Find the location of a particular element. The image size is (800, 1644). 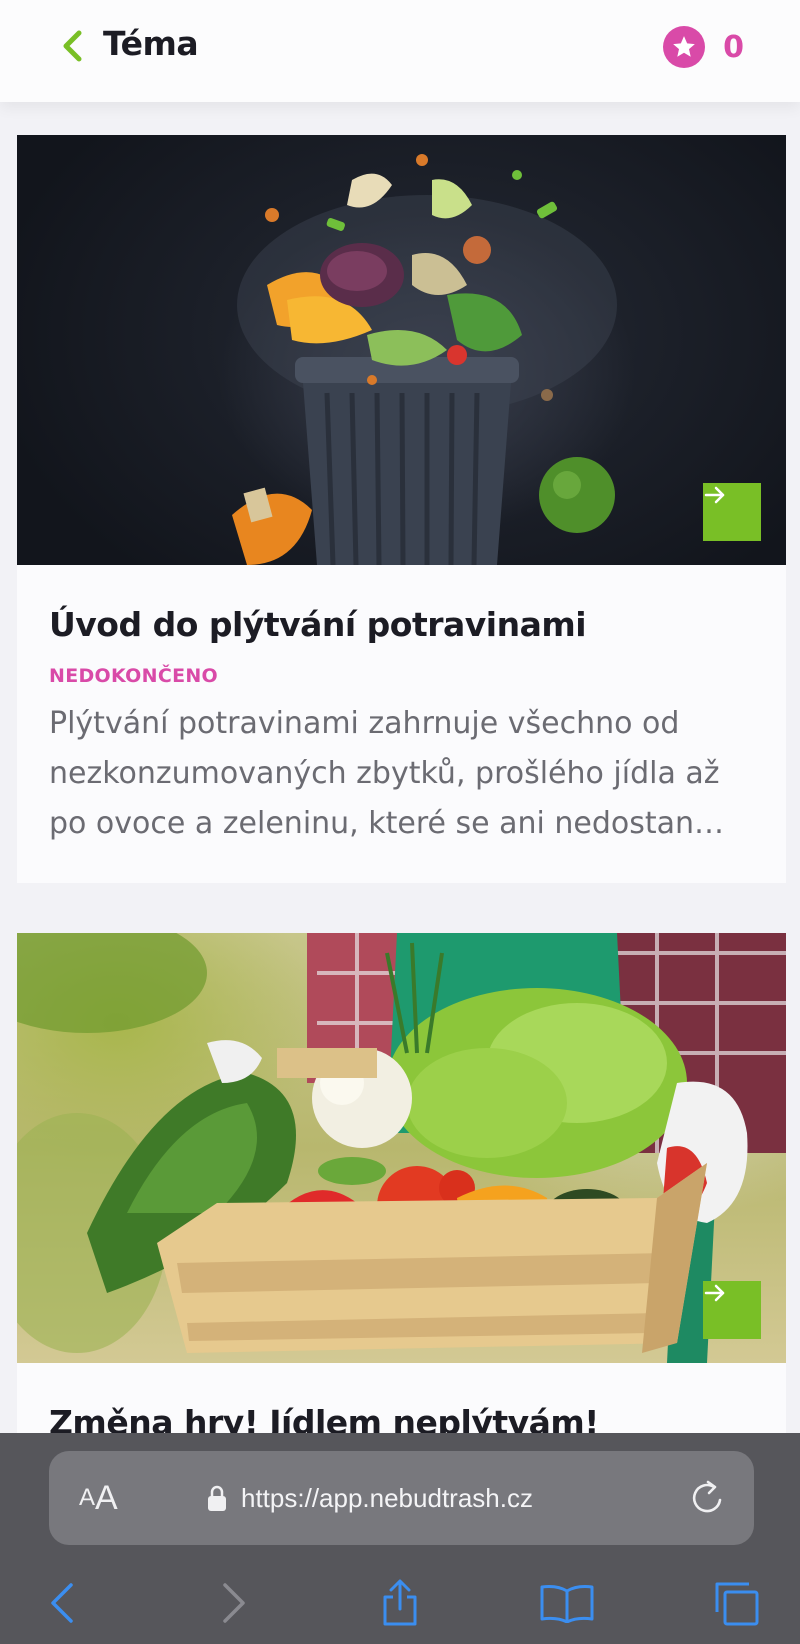

score-value: 0 is located at coordinates (733, 47).